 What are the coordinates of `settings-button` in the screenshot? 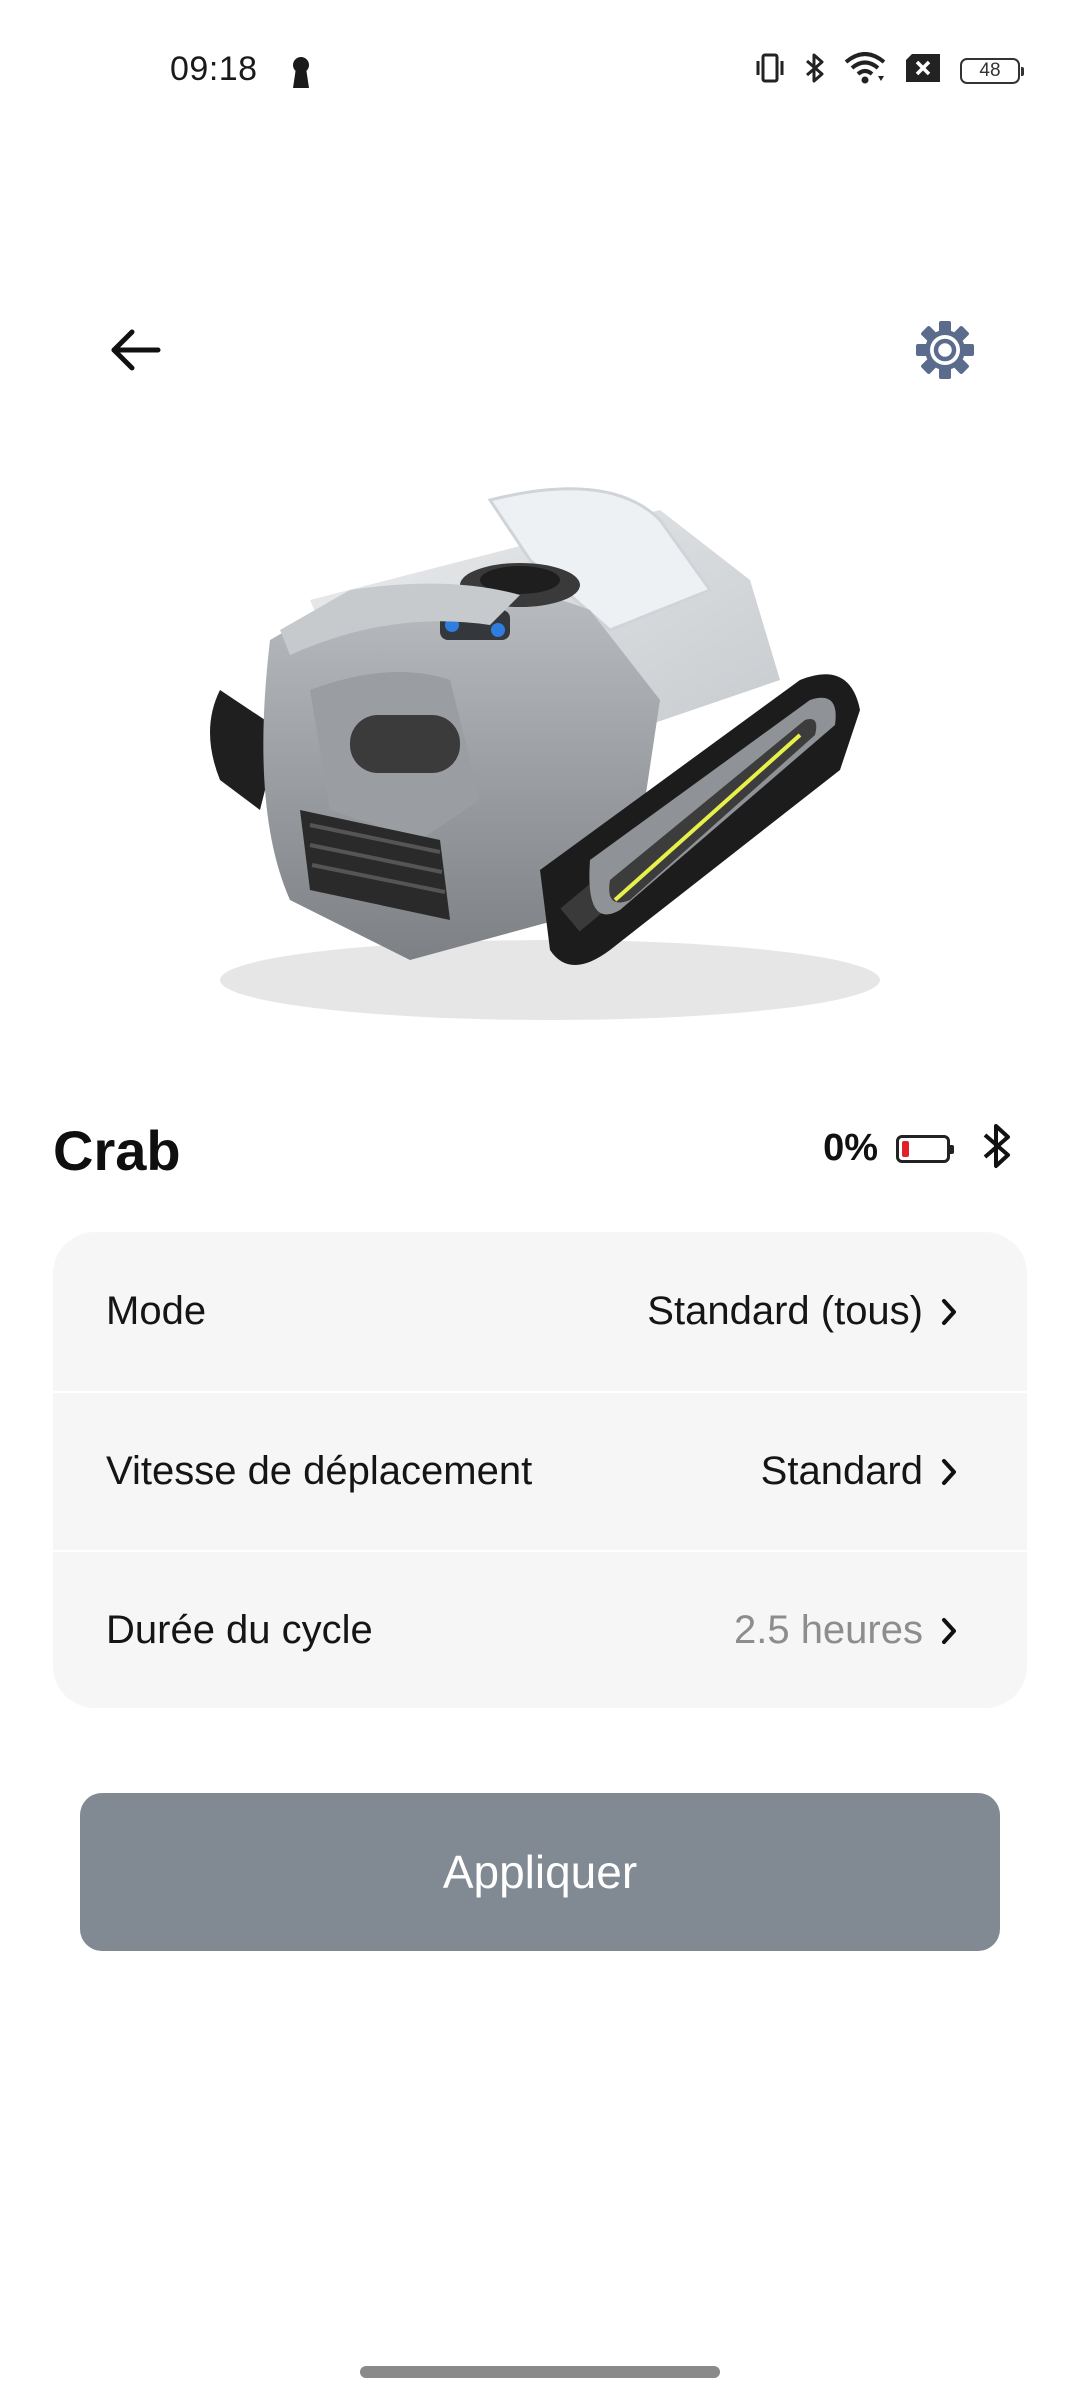 It's located at (945, 350).